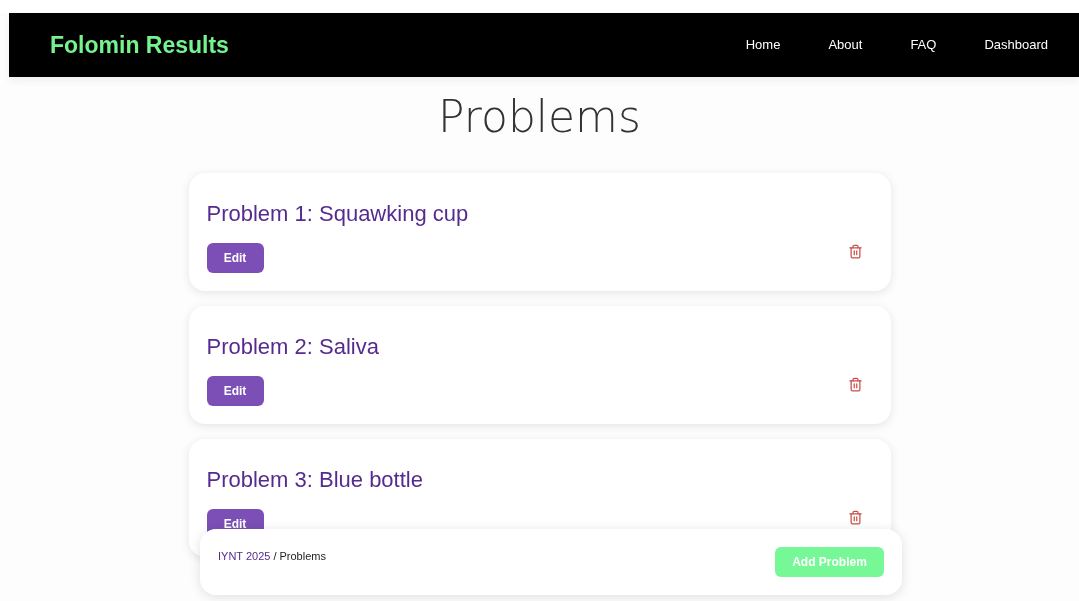 The image size is (1079, 601). I want to click on nav-link: Home, so click(763, 45).